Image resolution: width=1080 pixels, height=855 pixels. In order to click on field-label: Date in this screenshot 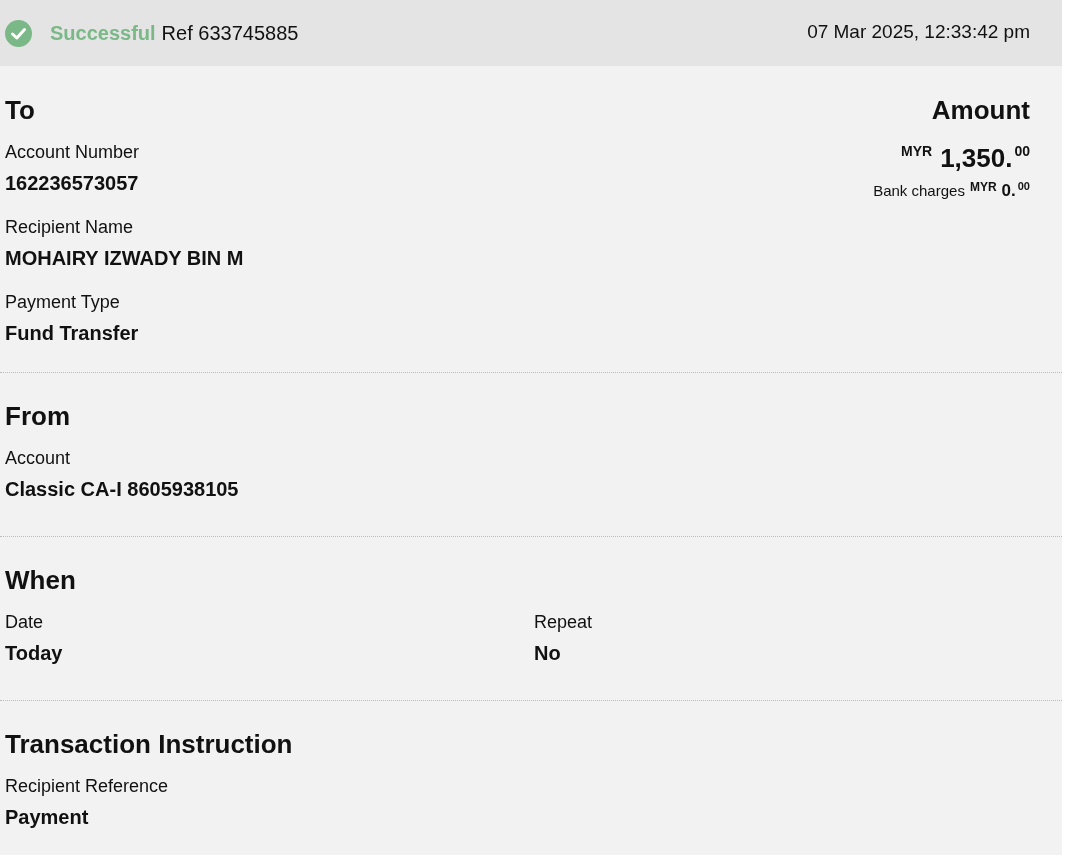, I will do `click(25, 622)`.